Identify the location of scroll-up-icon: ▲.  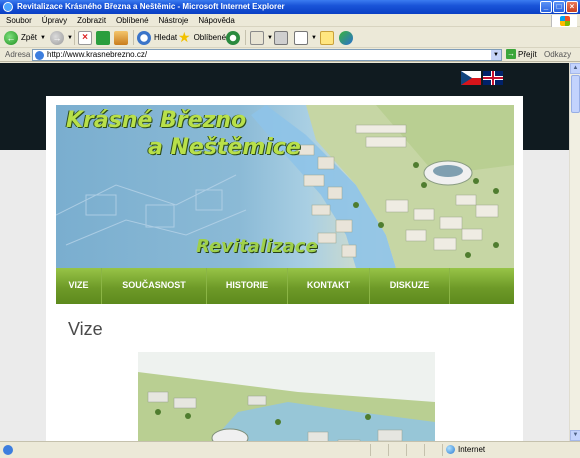
(575, 68).